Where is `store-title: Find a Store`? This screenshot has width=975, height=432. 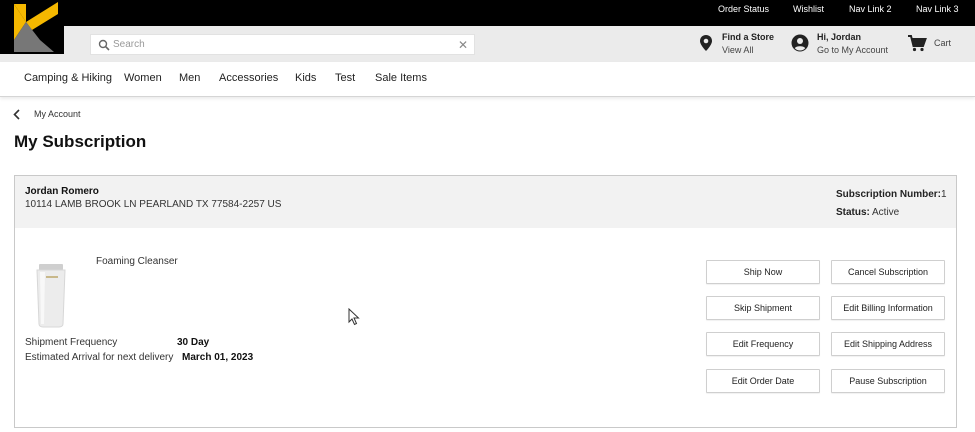
store-title: Find a Store is located at coordinates (748, 37).